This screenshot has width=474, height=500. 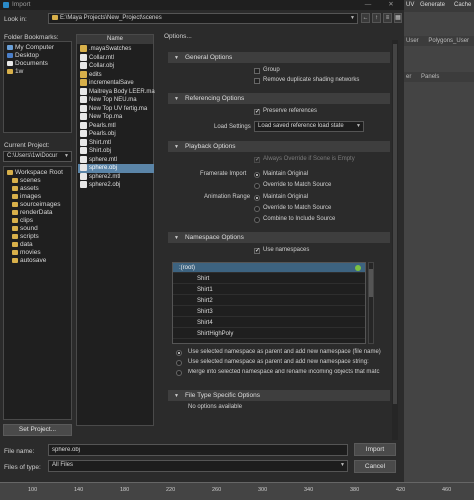 I want to click on project-item: renderData, so click(x=32, y=212).